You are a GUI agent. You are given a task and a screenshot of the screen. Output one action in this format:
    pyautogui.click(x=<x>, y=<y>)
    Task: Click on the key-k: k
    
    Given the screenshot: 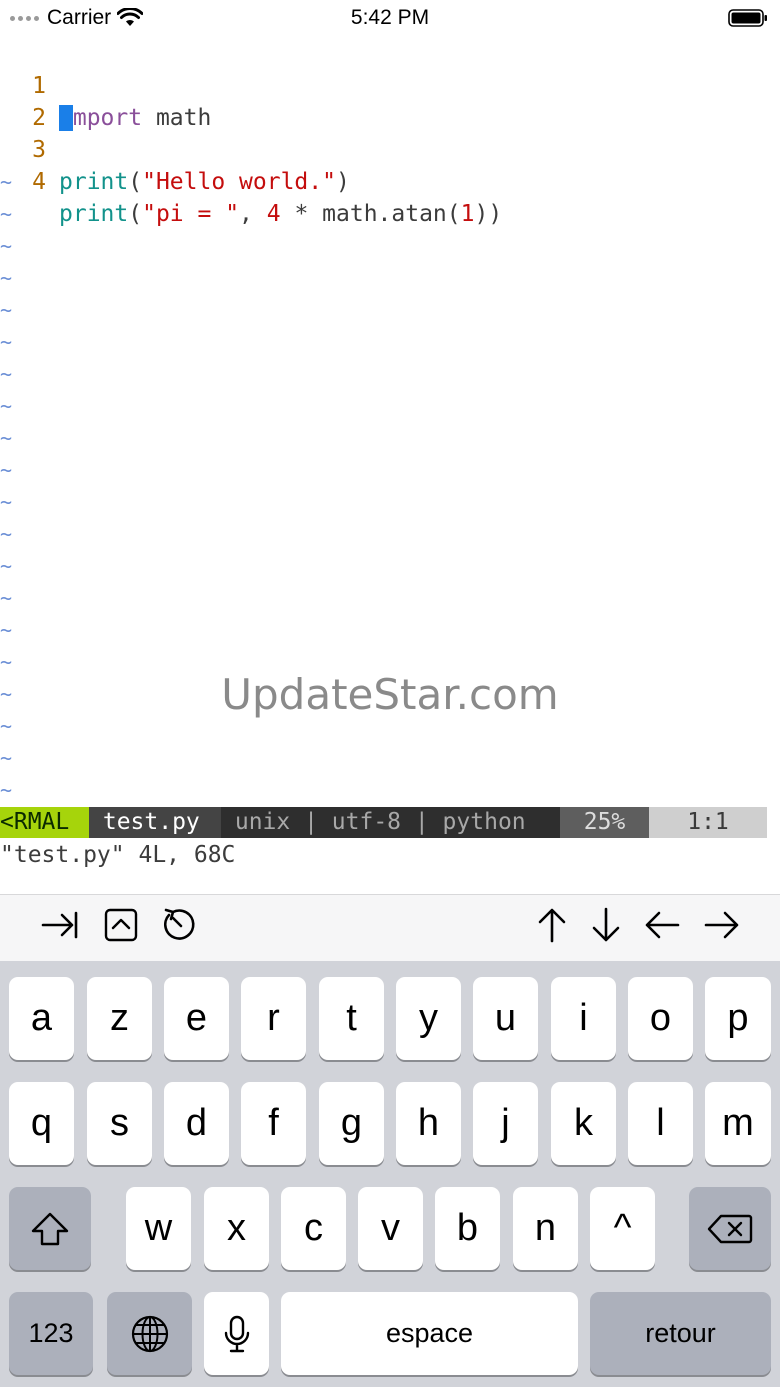 What is the action you would take?
    pyautogui.click(x=583, y=1123)
    